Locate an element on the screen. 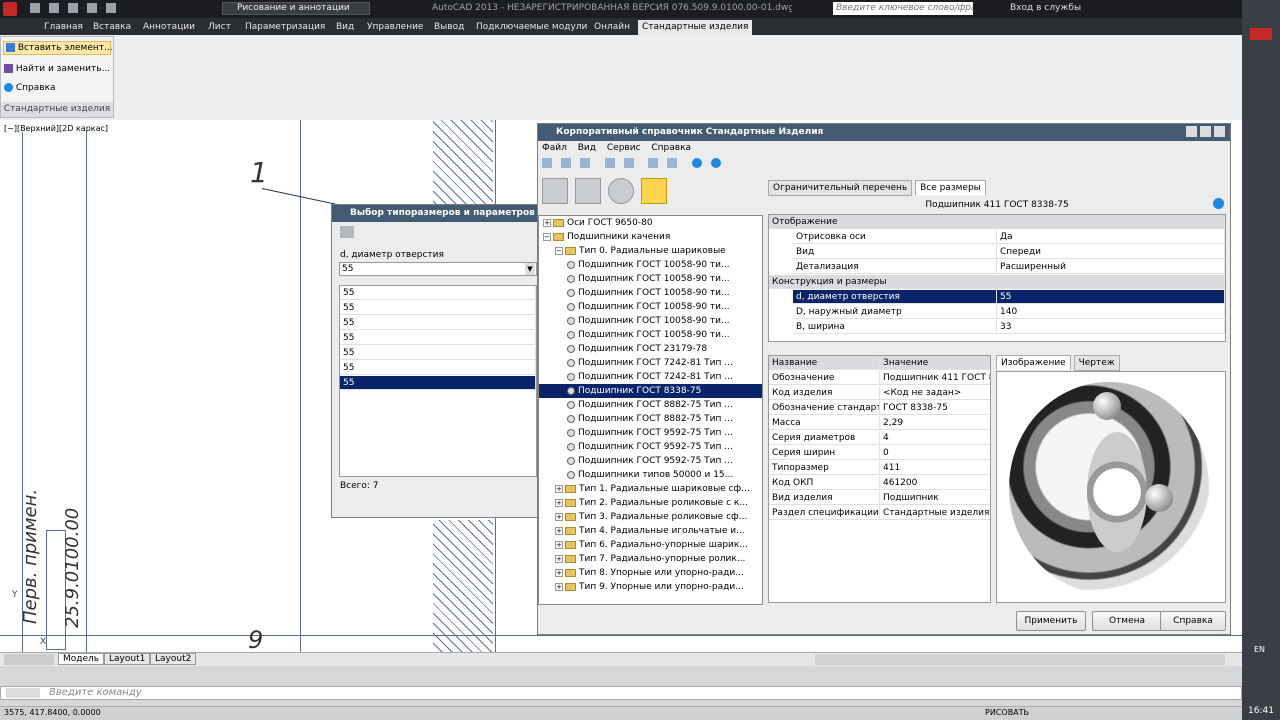  filter-icon is located at coordinates (347, 232).